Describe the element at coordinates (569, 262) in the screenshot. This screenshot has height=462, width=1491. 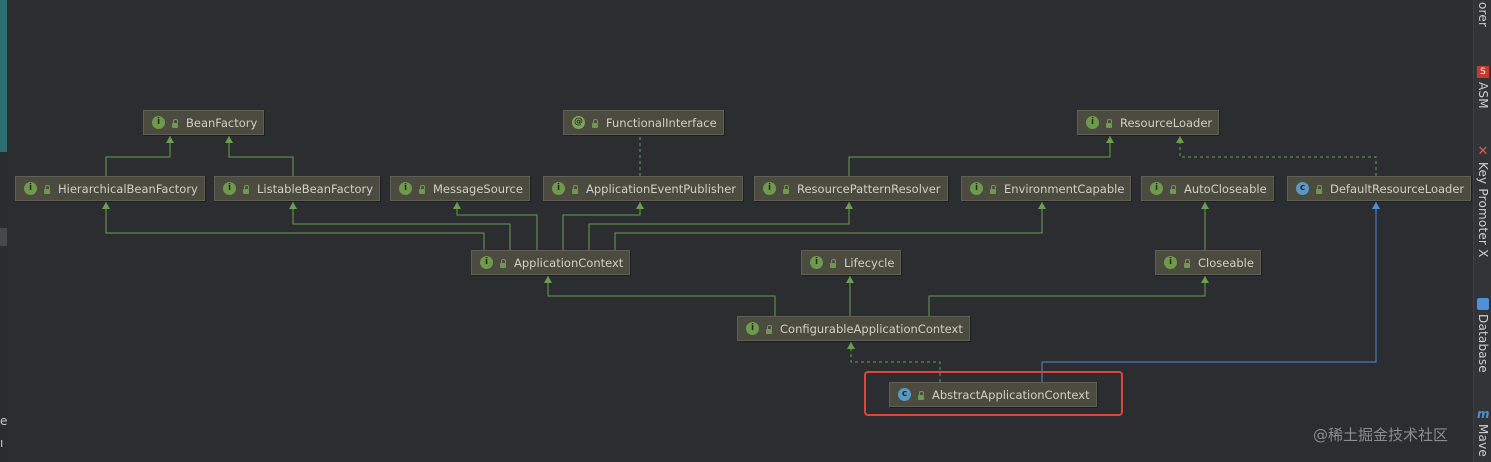
I see `node-label: ApplicationContext` at that location.